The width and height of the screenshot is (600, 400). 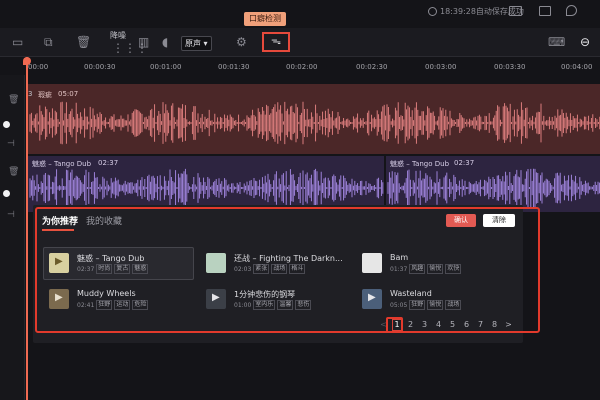 What do you see at coordinates (48, 42) in the screenshot?
I see `copy-icon: ⧉` at bounding box center [48, 42].